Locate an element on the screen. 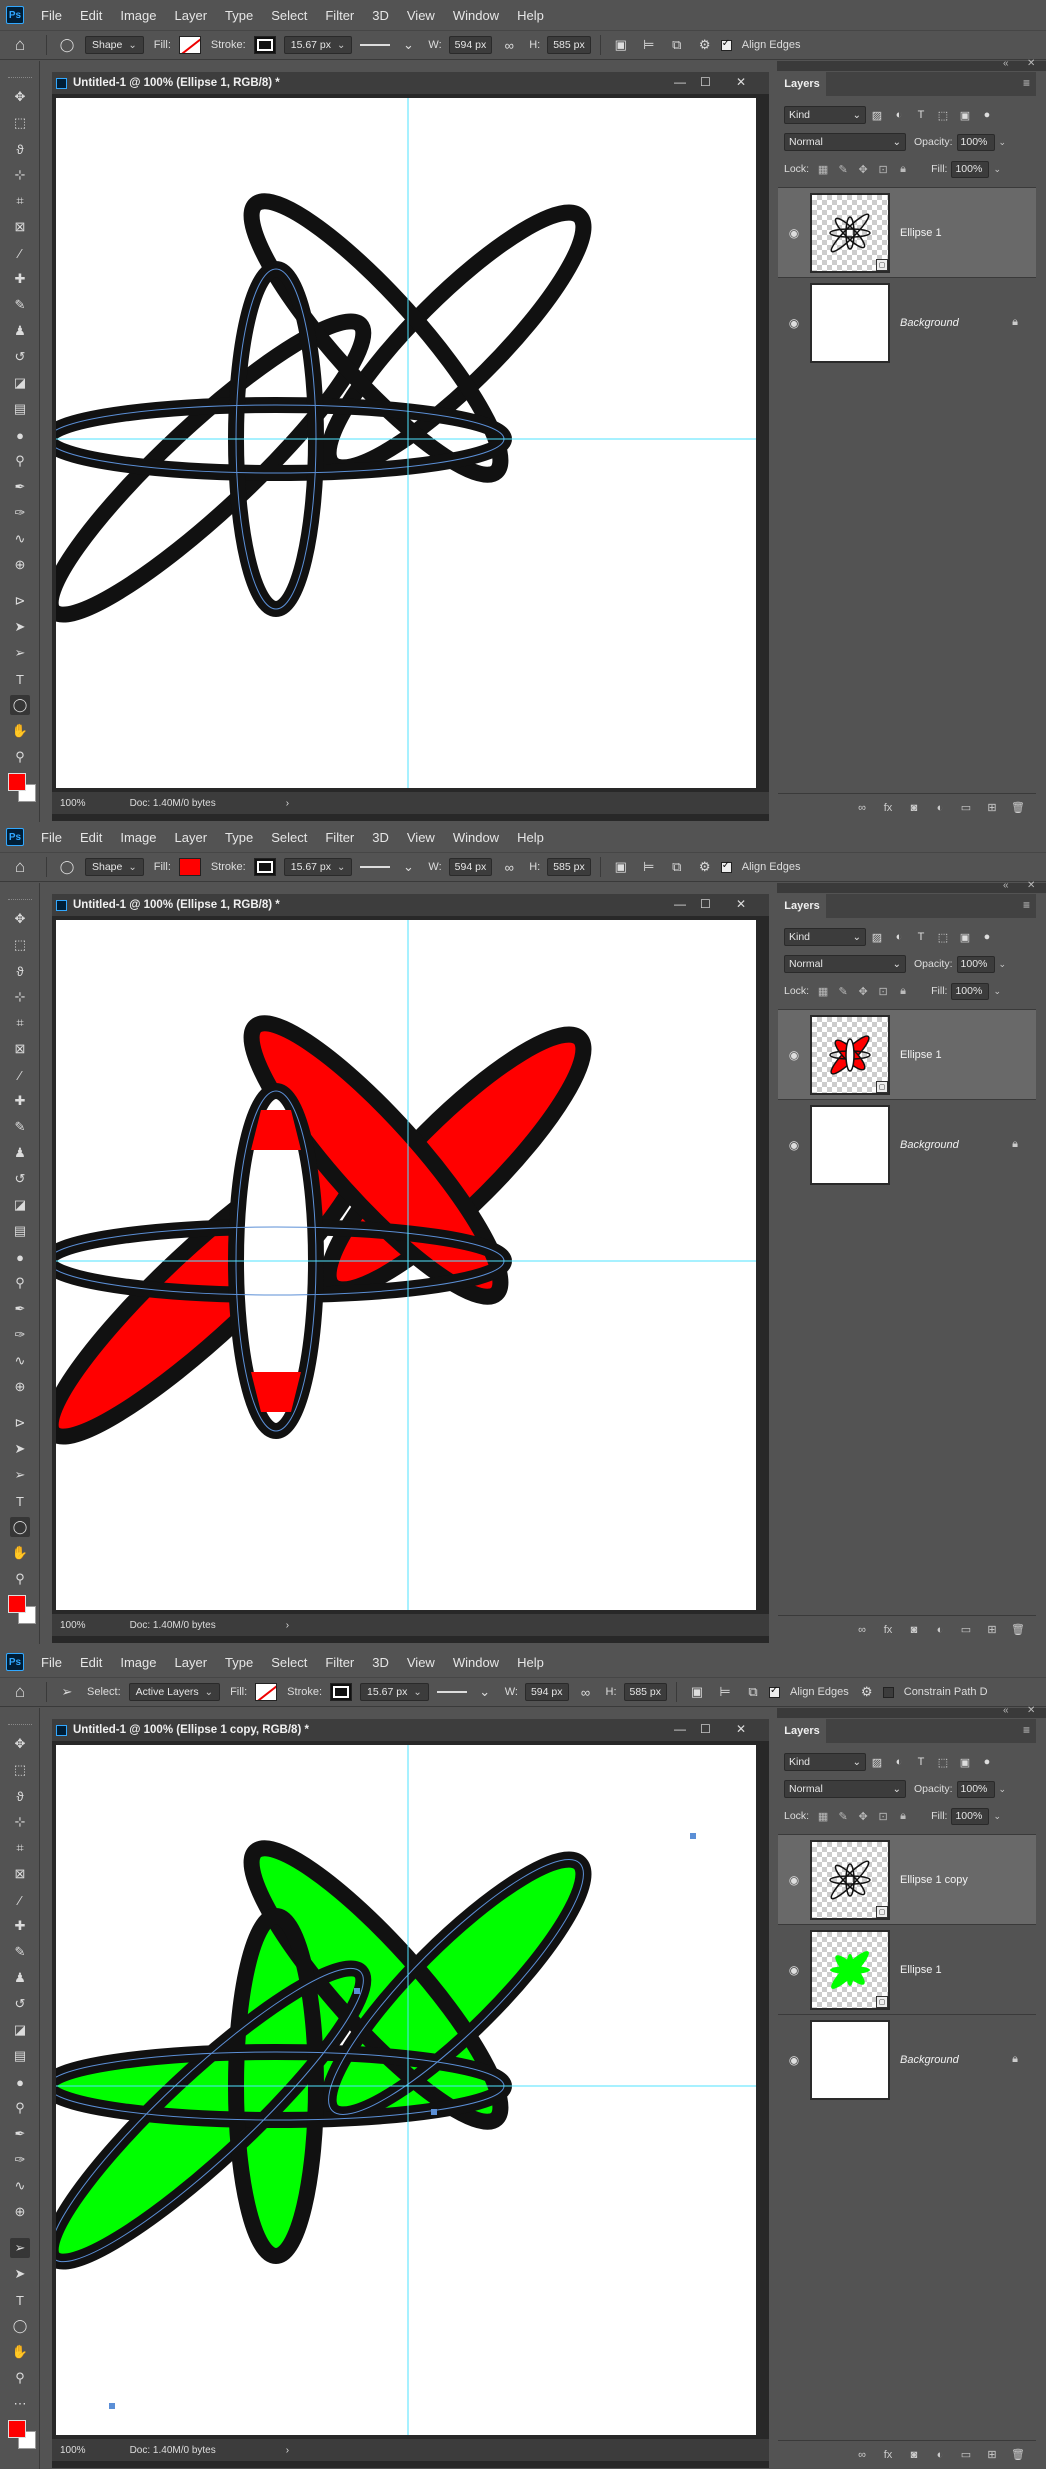 Image resolution: width=1046 pixels, height=2469 pixels. layers-tab: Layers is located at coordinates (802, 84).